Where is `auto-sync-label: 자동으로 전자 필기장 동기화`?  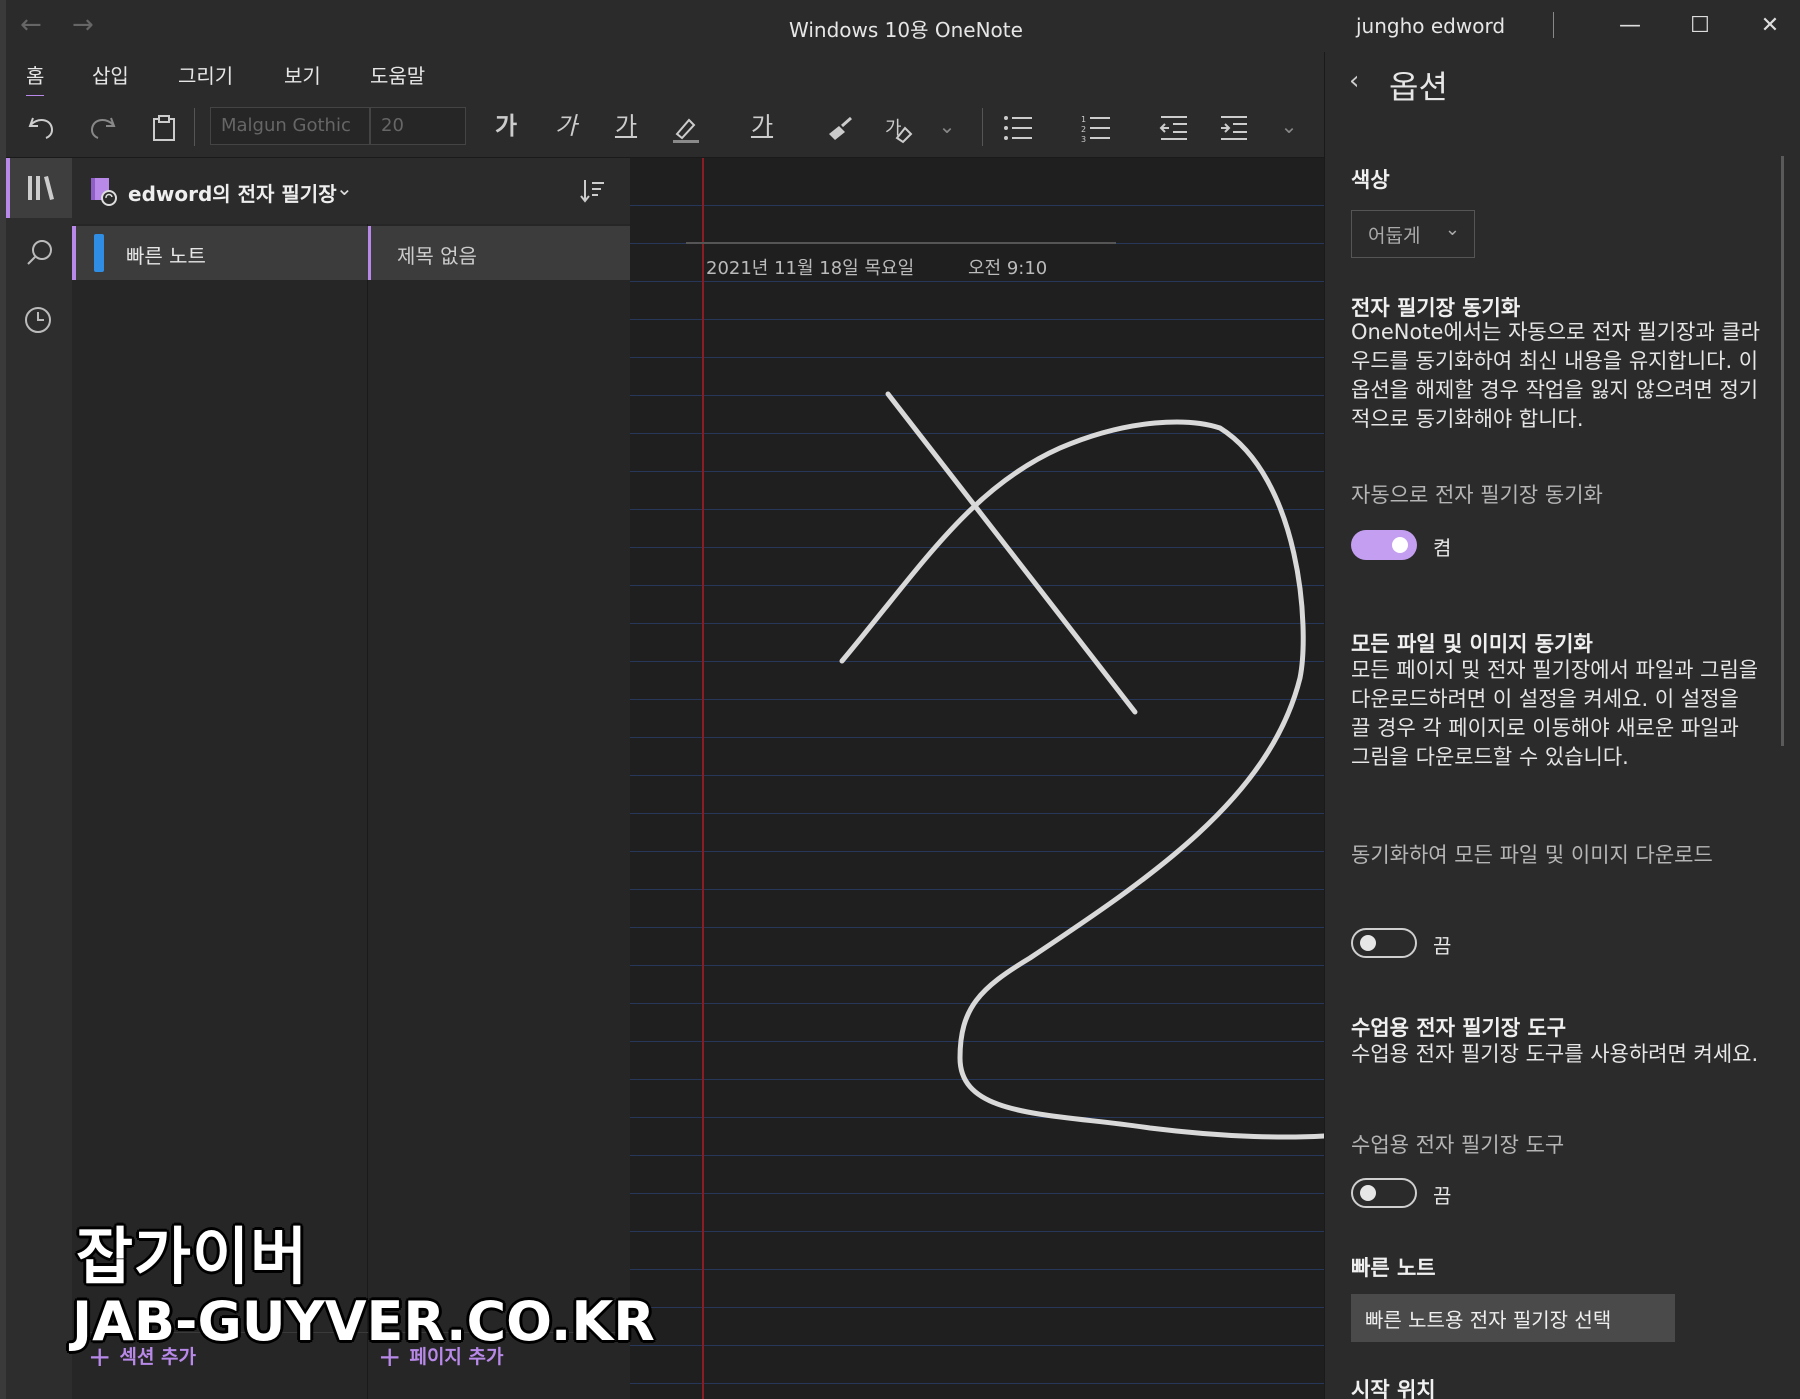
auto-sync-label: 자동으로 전자 필기장 동기화 is located at coordinates (1477, 495).